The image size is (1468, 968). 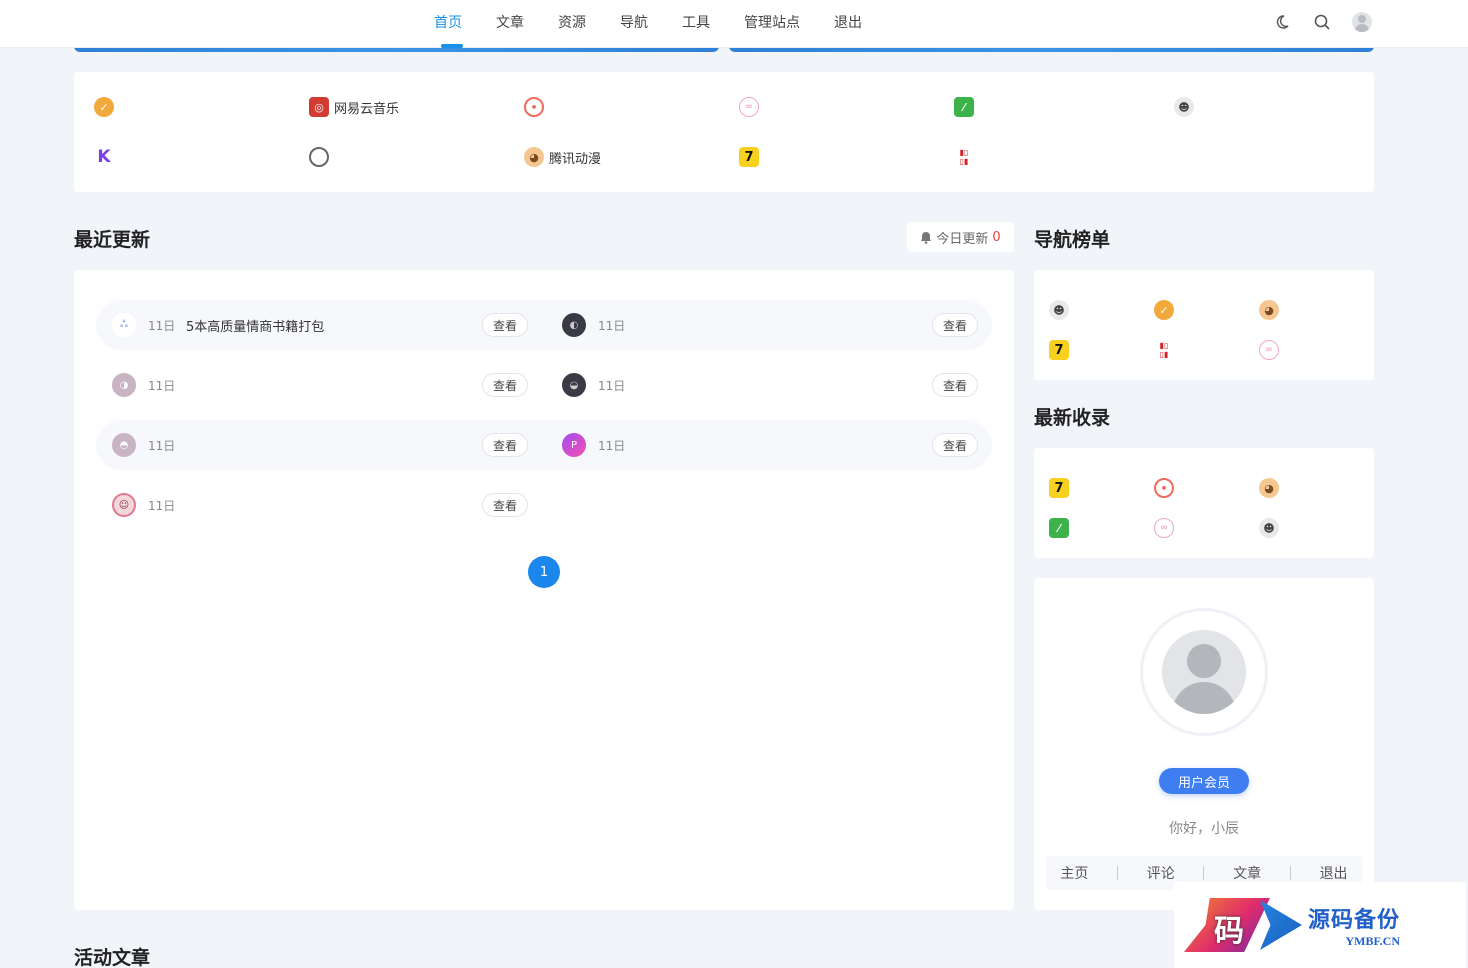 What do you see at coordinates (1362, 22) in the screenshot?
I see `user-avatar` at bounding box center [1362, 22].